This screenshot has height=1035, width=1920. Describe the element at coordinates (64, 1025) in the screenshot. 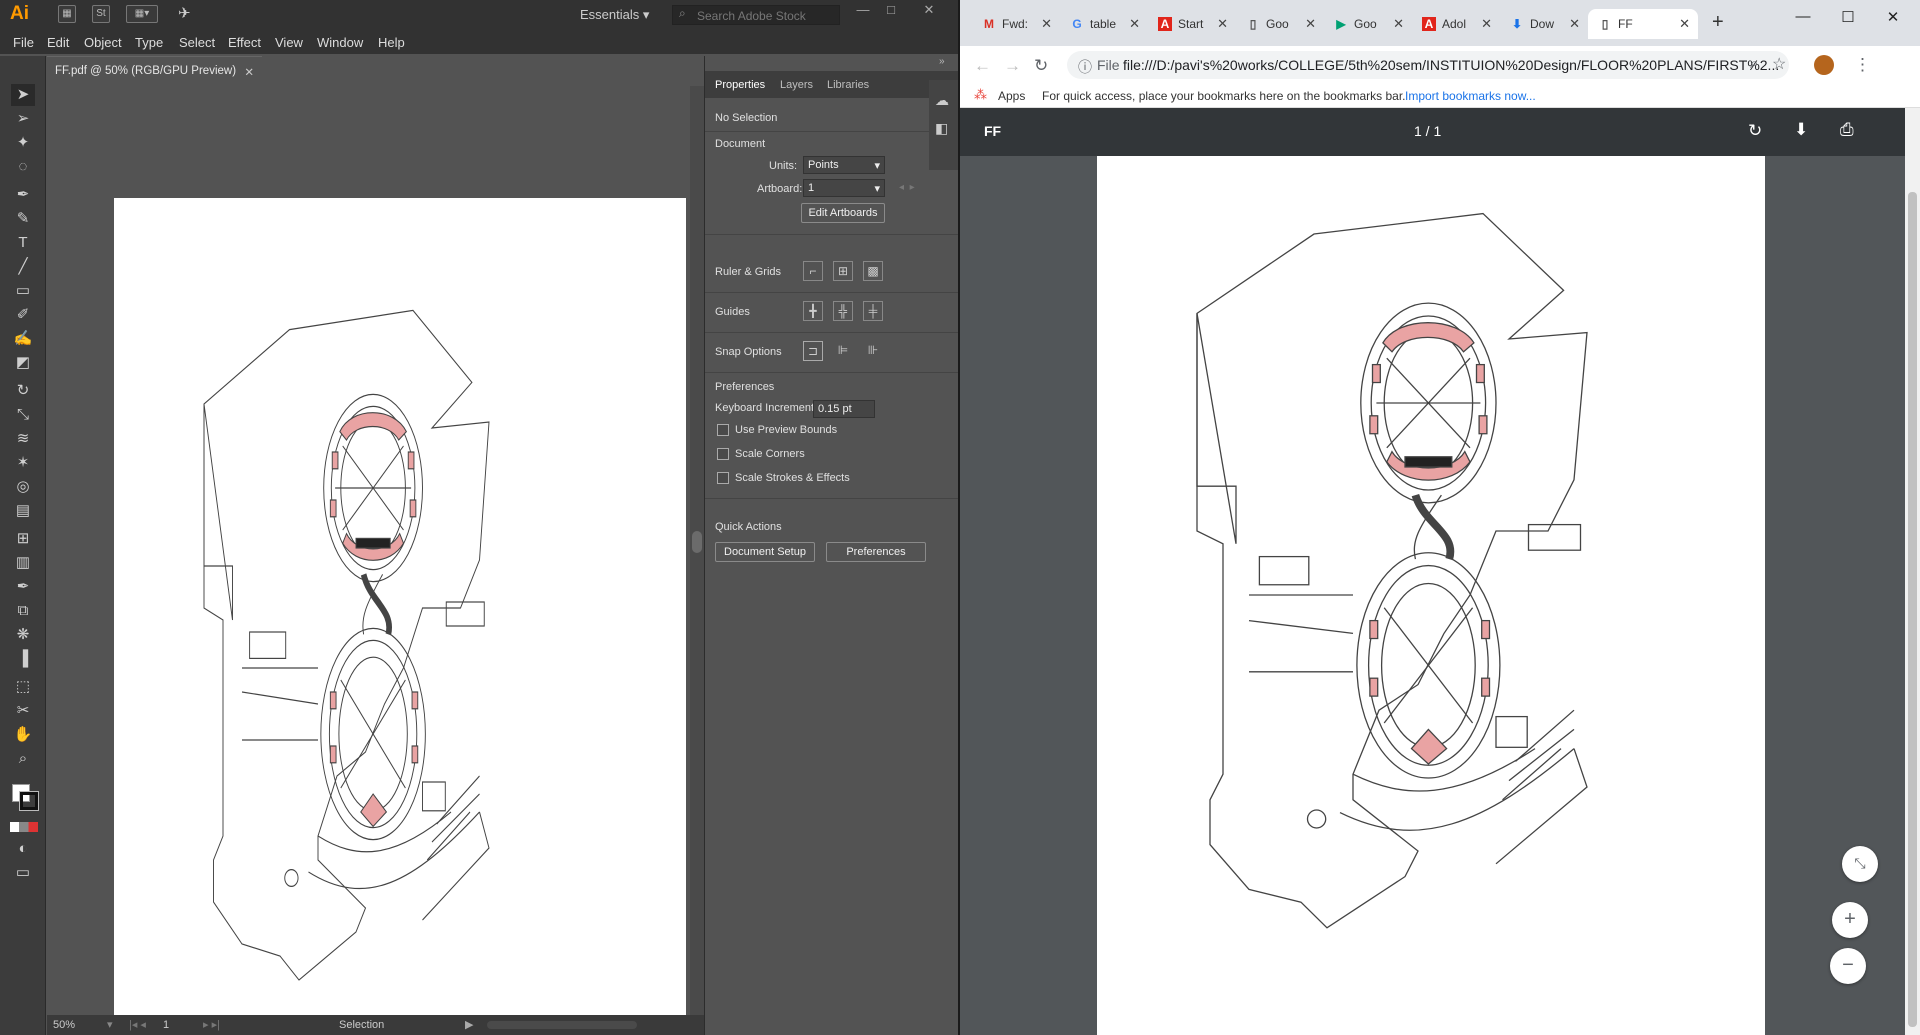

I see `zoom-level: 50%` at that location.